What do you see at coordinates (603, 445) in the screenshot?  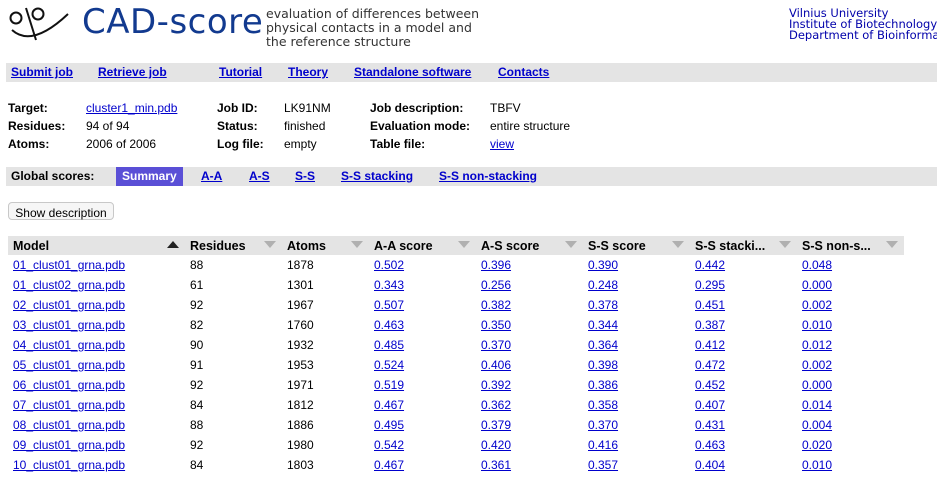 I see `score-link: 0.416` at bounding box center [603, 445].